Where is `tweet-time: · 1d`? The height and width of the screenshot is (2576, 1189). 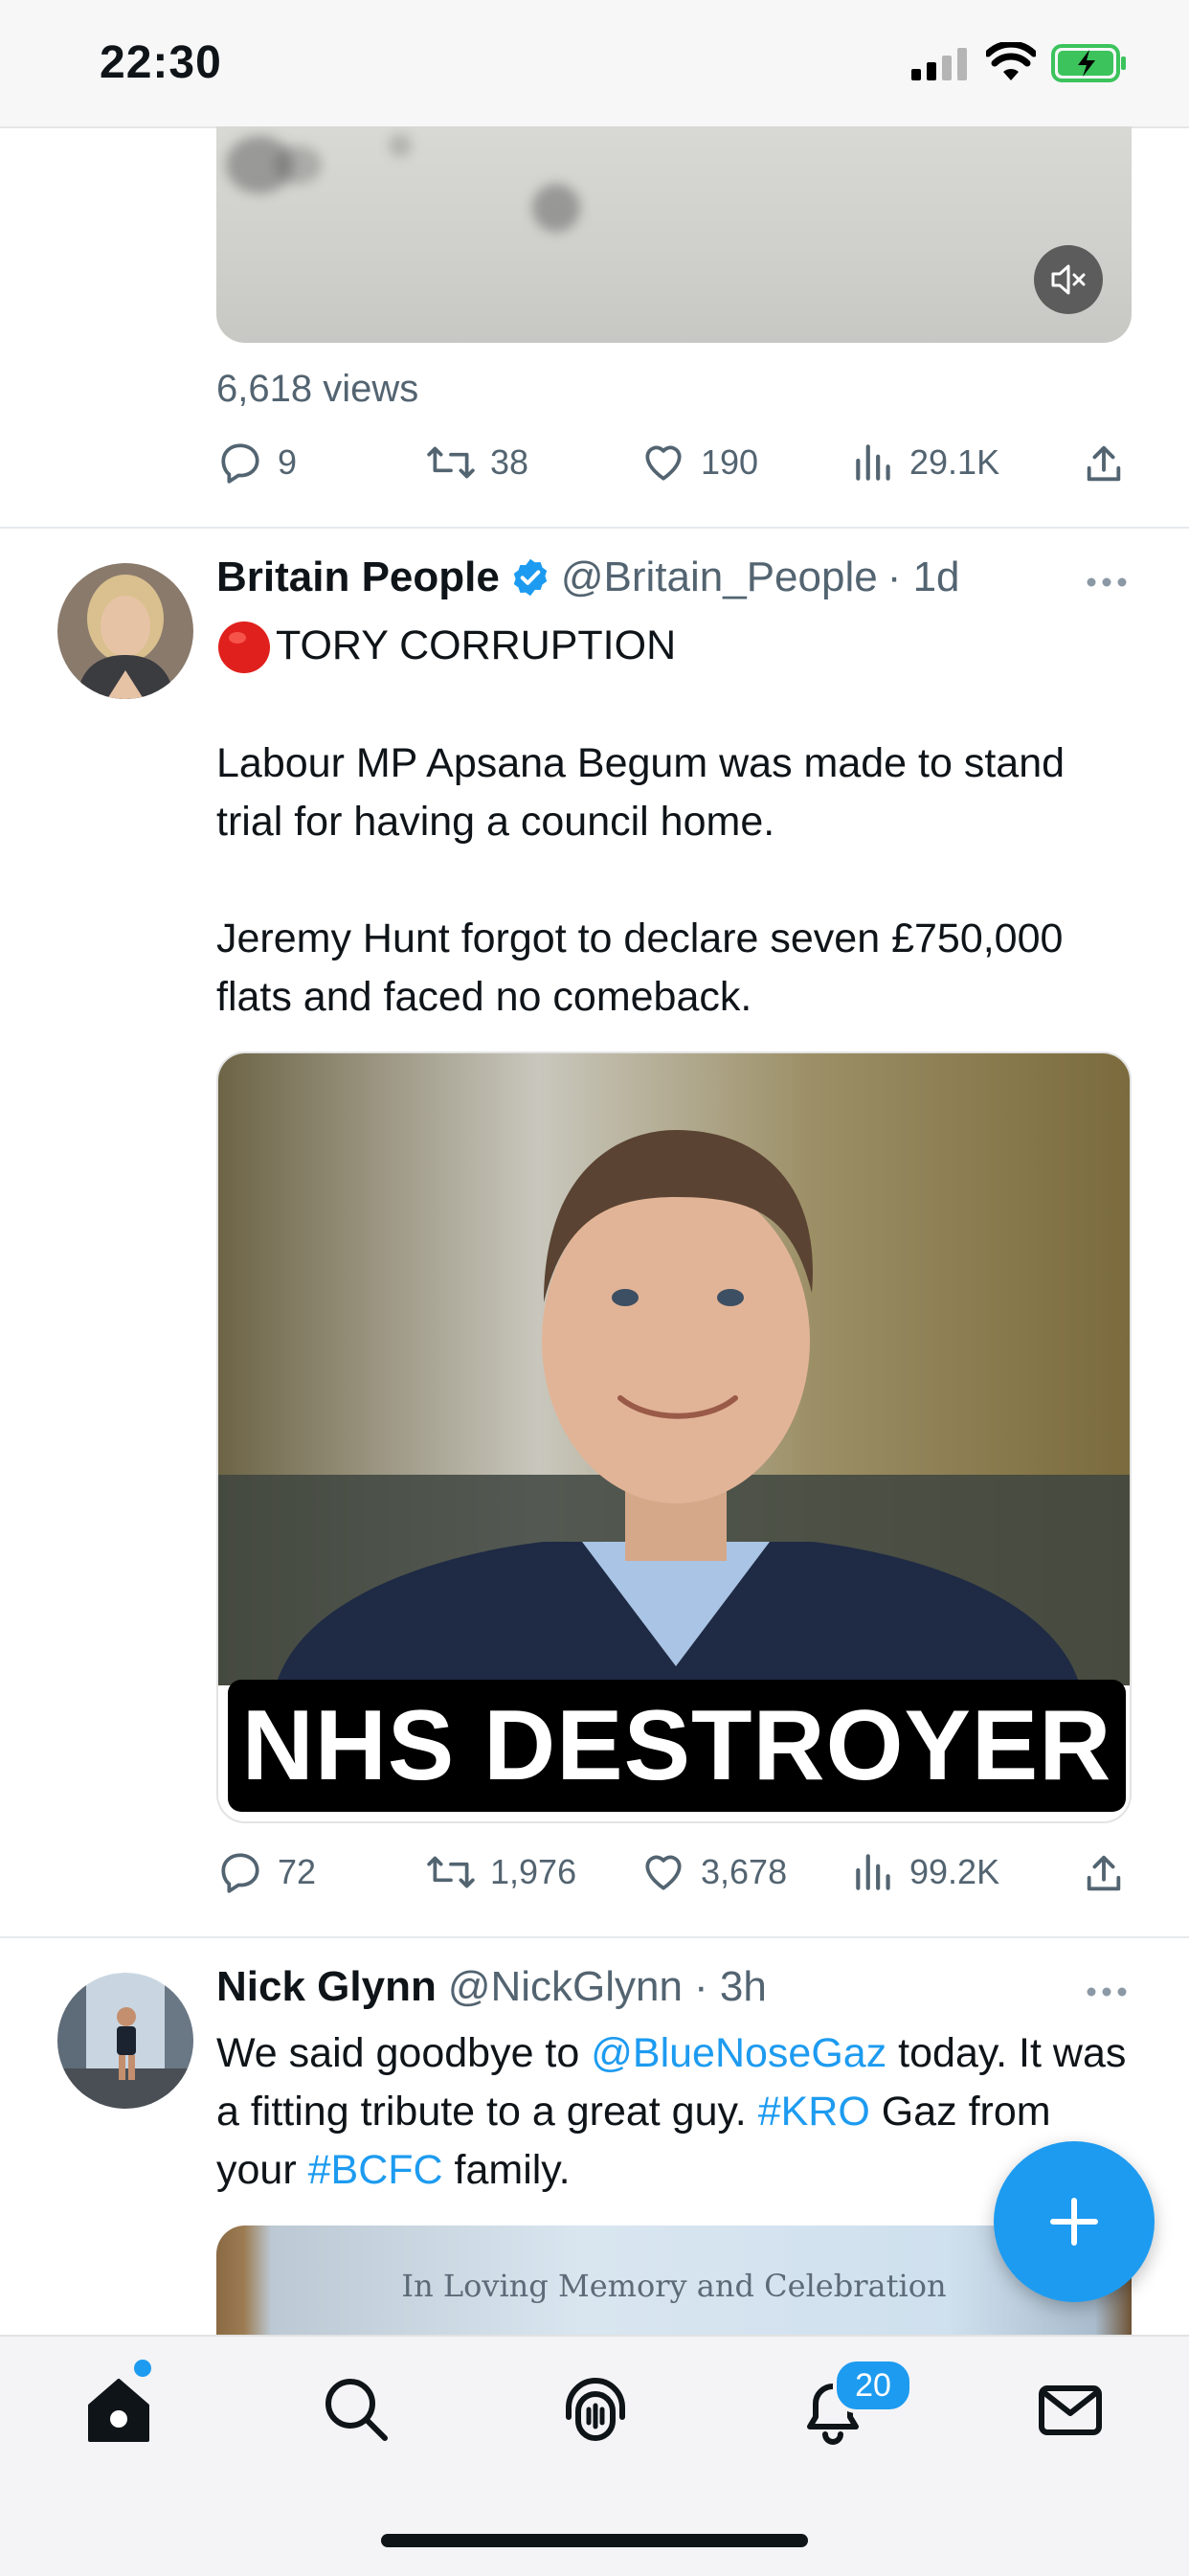 tweet-time: · 1d is located at coordinates (923, 577).